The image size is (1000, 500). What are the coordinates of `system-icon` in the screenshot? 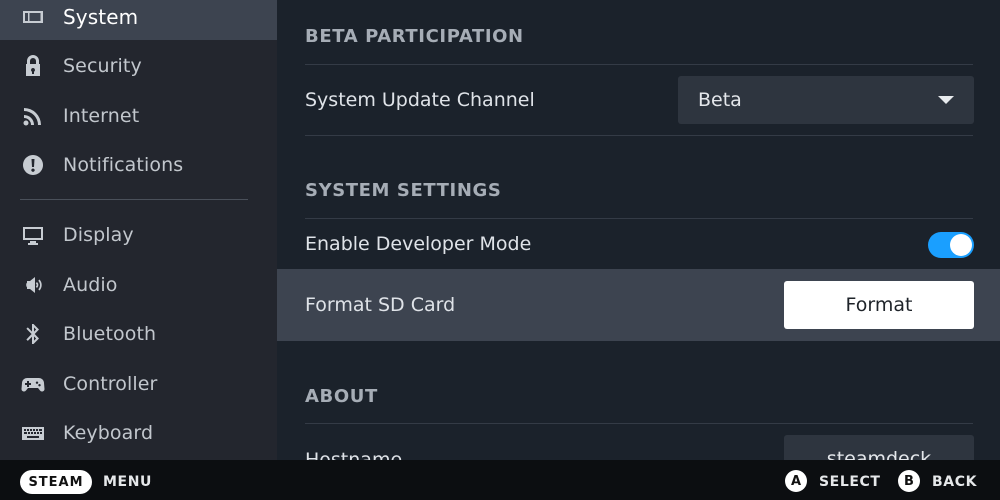 It's located at (33, 17).